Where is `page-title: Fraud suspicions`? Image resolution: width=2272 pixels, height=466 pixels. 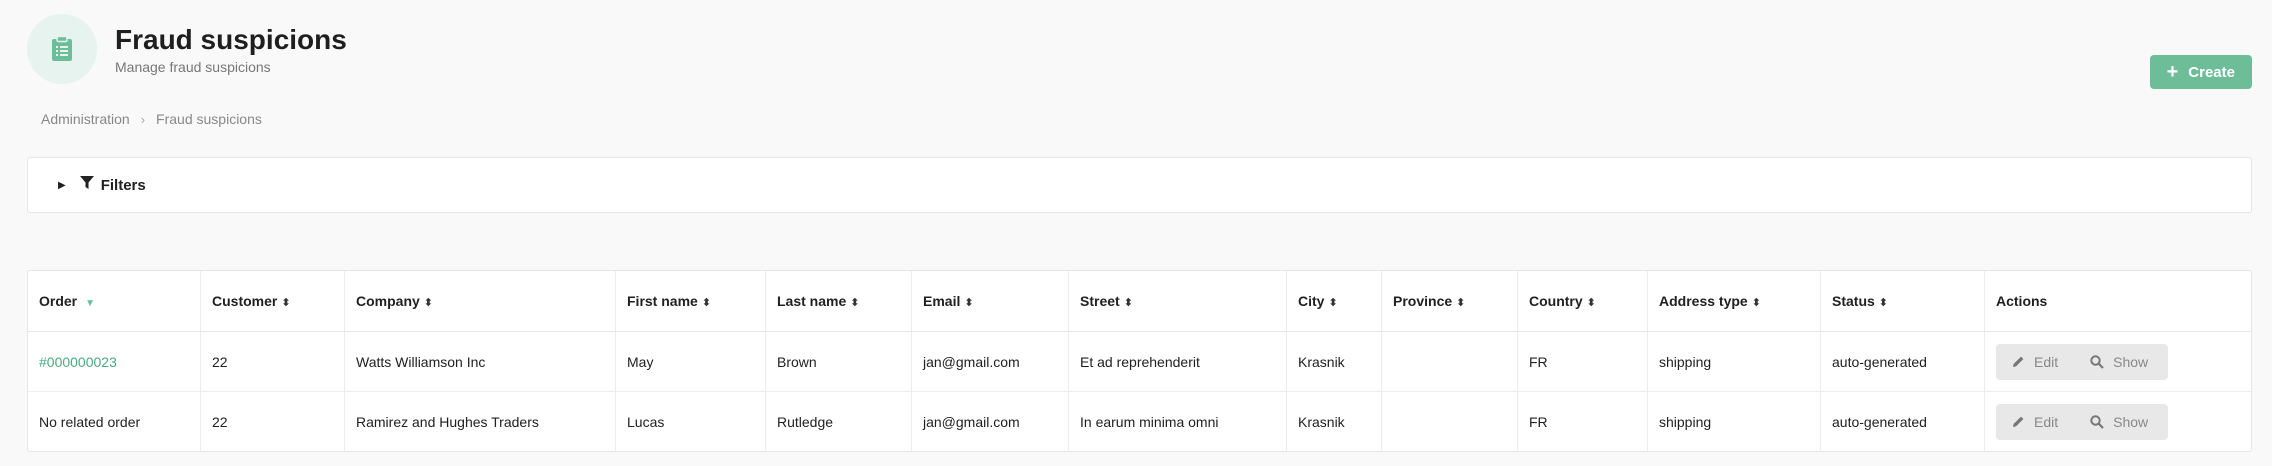
page-title: Fraud suspicions is located at coordinates (231, 39).